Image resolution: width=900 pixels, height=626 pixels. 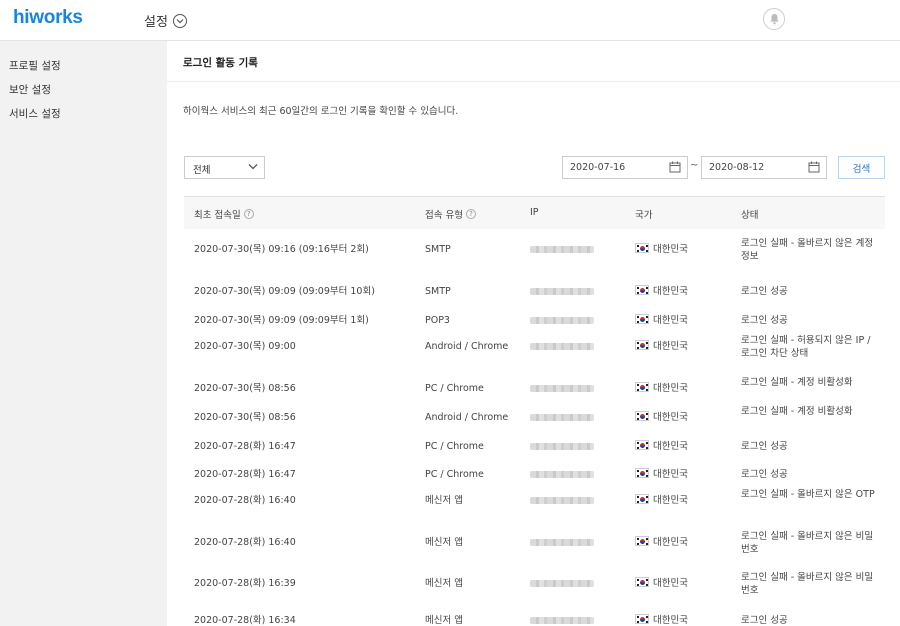 What do you see at coordinates (253, 167) in the screenshot?
I see `chevron-down-icon` at bounding box center [253, 167].